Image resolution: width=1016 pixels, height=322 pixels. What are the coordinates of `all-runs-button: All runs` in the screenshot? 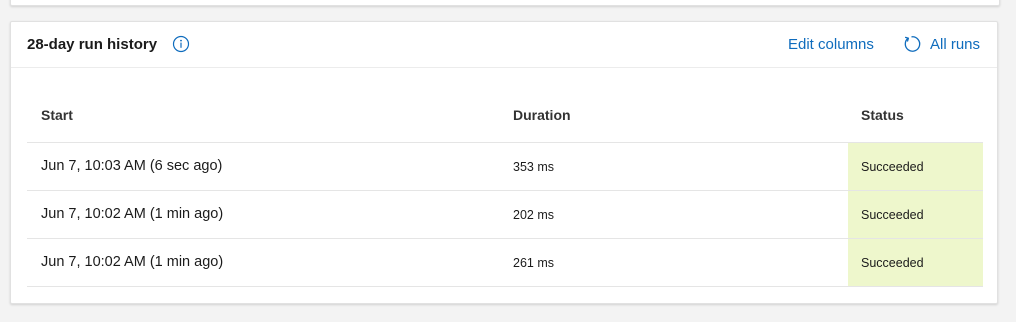 It's located at (955, 44).